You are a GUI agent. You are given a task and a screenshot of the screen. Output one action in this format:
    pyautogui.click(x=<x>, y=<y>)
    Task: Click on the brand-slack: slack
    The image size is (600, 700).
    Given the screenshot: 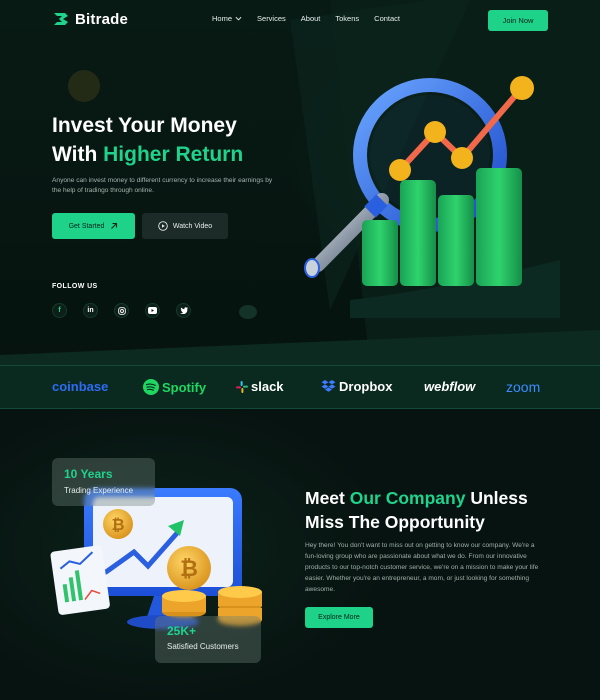 What is the action you would take?
    pyautogui.click(x=260, y=386)
    